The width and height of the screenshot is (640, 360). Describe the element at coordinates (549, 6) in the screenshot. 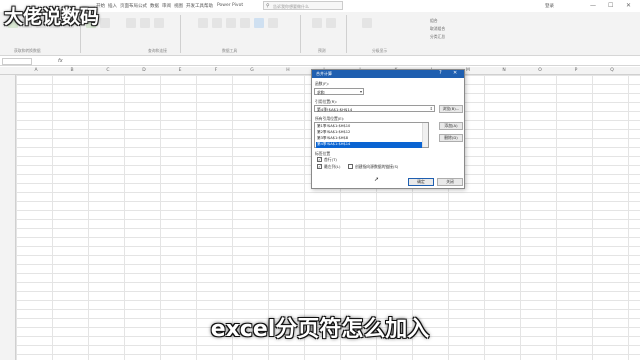

I see `login-link: 登录` at that location.